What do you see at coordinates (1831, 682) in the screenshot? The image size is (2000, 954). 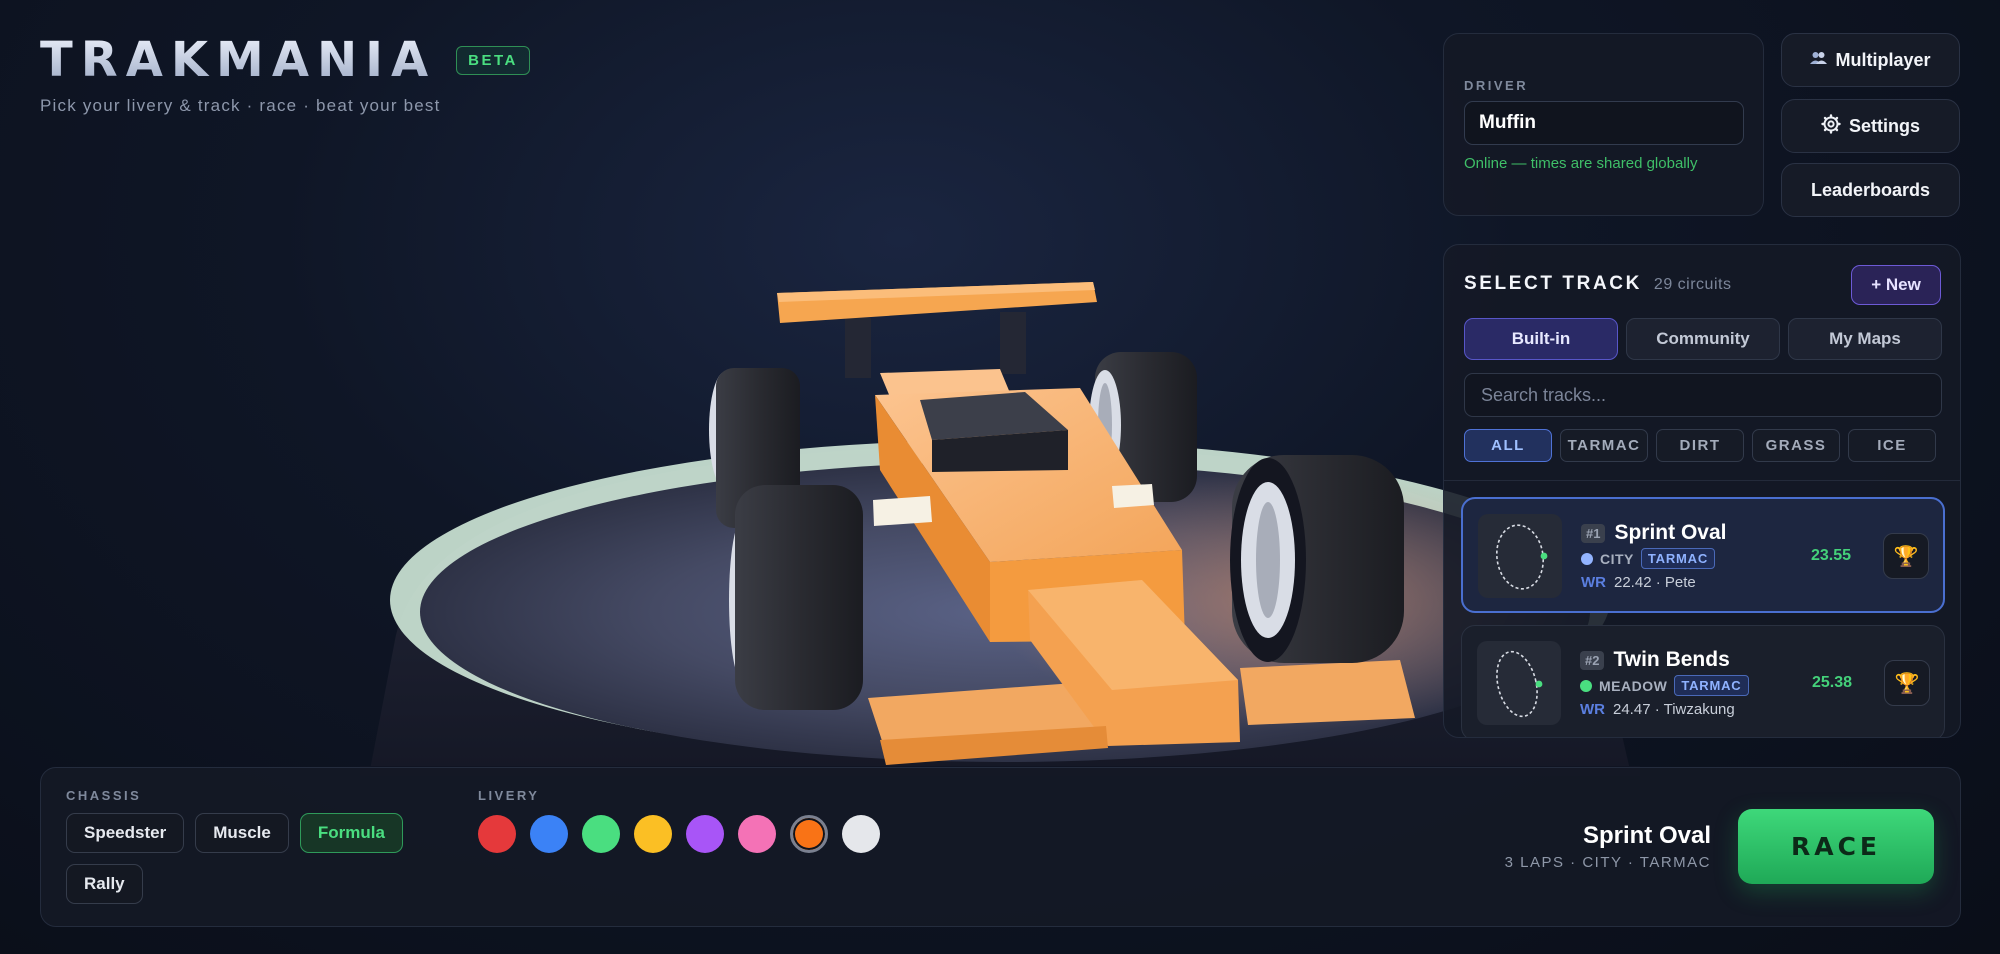 I see `personal-best: 25.38` at bounding box center [1831, 682].